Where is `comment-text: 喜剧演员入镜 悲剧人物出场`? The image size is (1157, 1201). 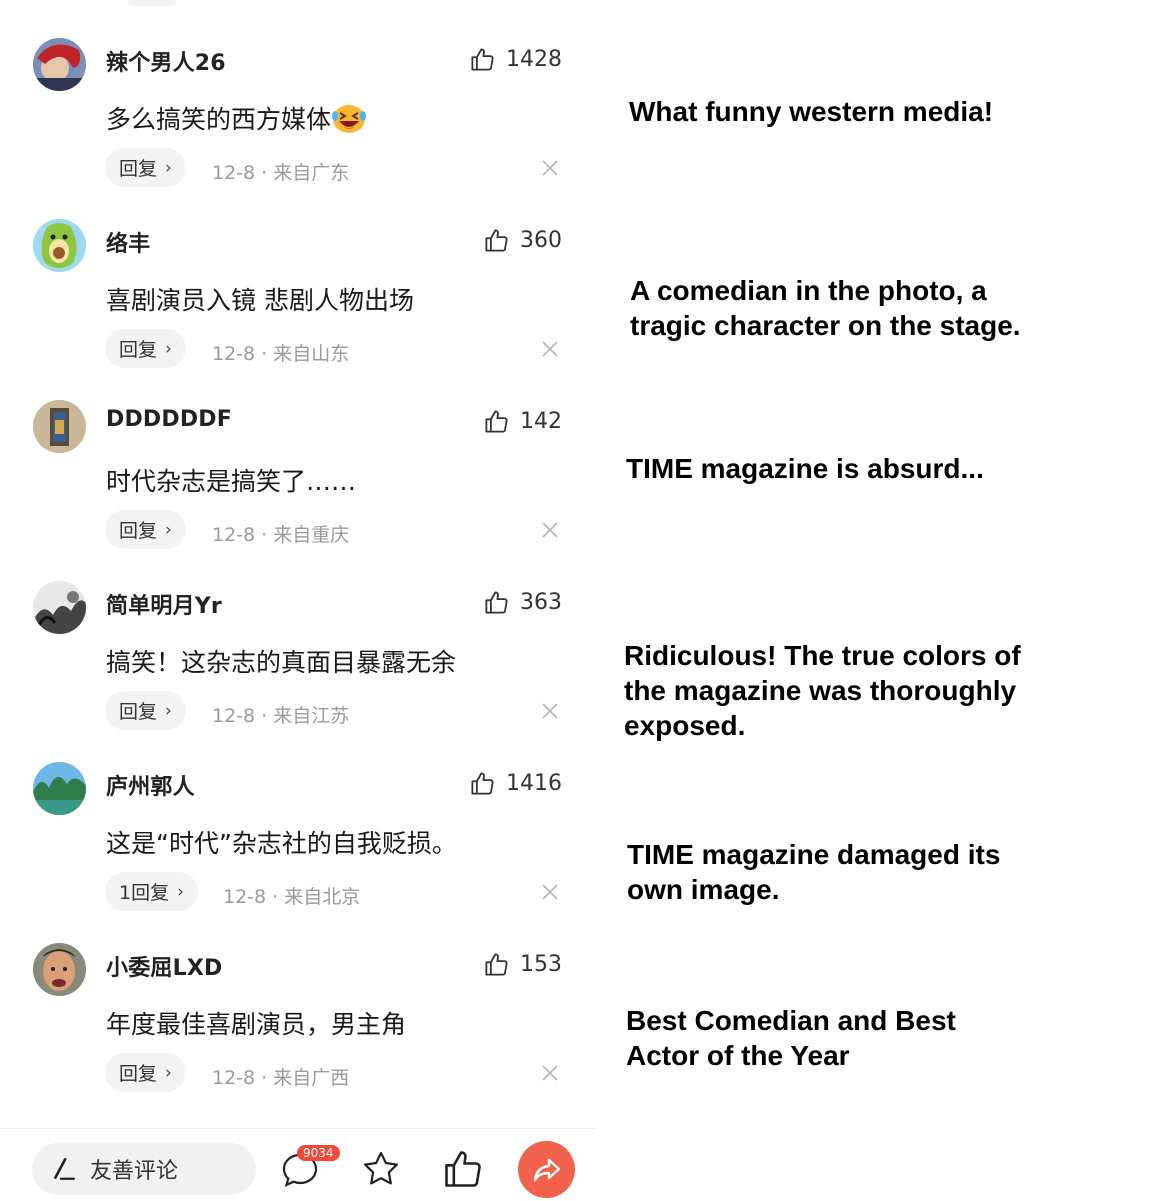 comment-text: 喜剧演员入镜 悲剧人物出场 is located at coordinates (260, 300).